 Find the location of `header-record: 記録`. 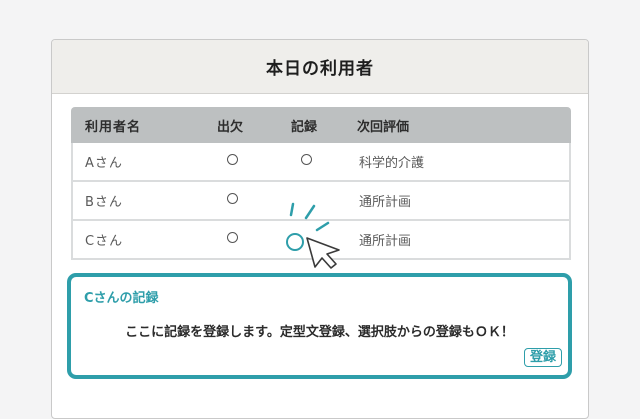

header-record: 記録 is located at coordinates (303, 127).